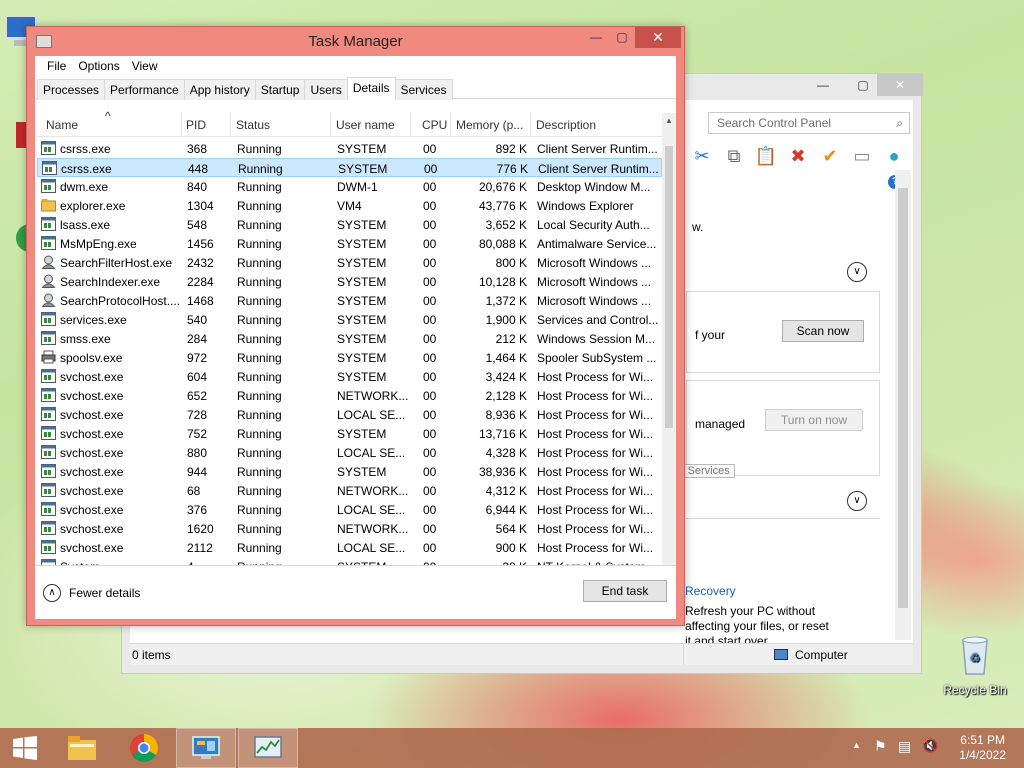  I want to click on tab-processes: Processes, so click(71, 89).